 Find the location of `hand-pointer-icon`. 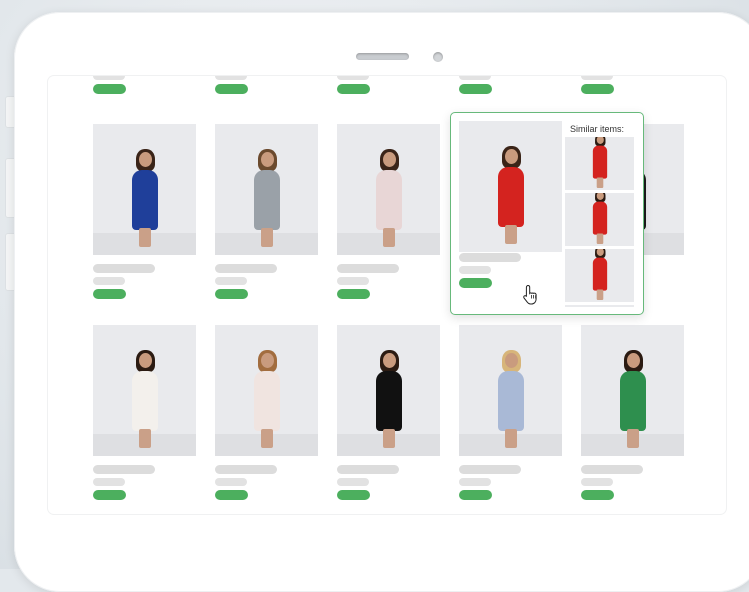

hand-pointer-icon is located at coordinates (530, 294).